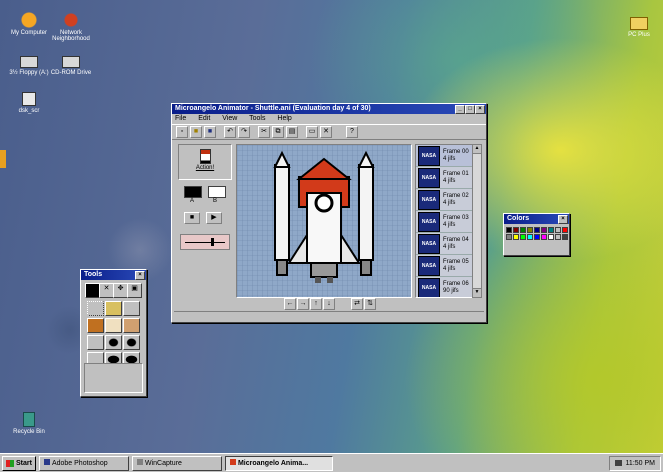  What do you see at coordinates (95, 325) in the screenshot?
I see `brush-tool-icon` at bounding box center [95, 325].